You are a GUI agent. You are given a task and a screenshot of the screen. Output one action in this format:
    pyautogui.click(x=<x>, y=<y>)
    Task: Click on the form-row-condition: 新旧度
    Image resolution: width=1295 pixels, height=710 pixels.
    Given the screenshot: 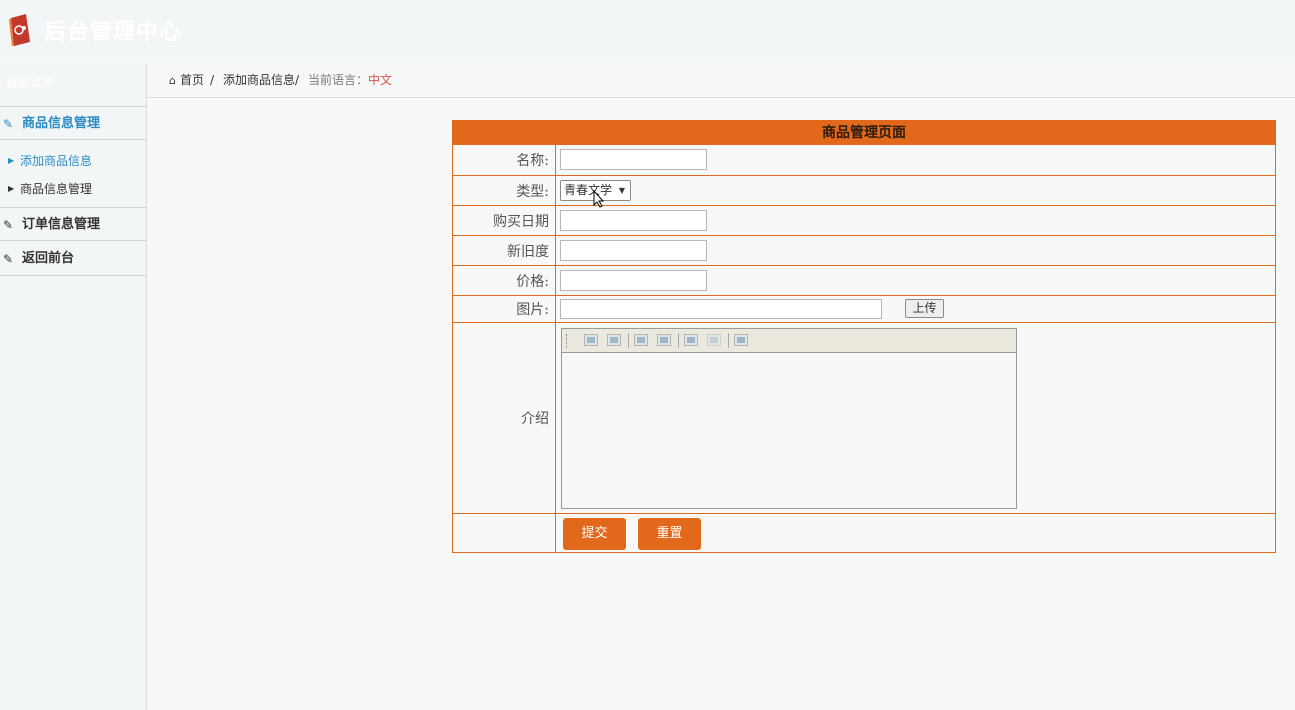 What is the action you would take?
    pyautogui.click(x=864, y=251)
    